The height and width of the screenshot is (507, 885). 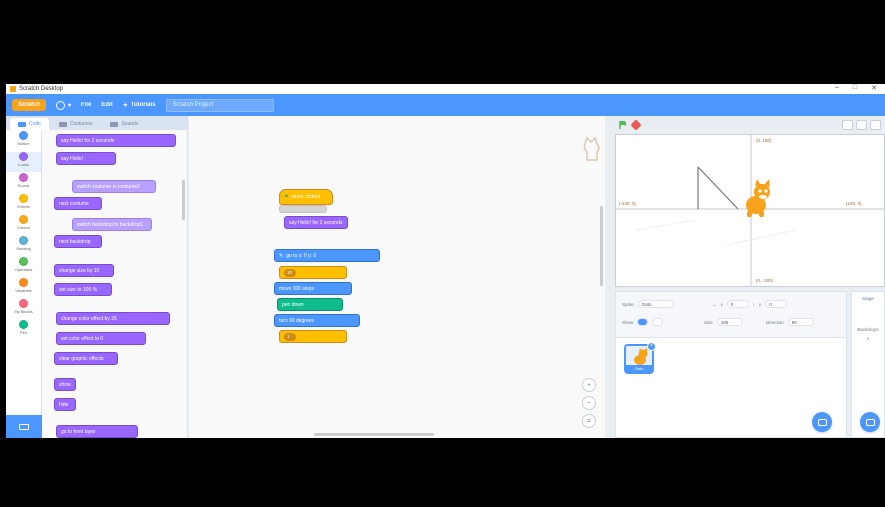 What do you see at coordinates (714, 304) in the screenshot?
I see `x-arrows-icon: ↔` at bounding box center [714, 304].